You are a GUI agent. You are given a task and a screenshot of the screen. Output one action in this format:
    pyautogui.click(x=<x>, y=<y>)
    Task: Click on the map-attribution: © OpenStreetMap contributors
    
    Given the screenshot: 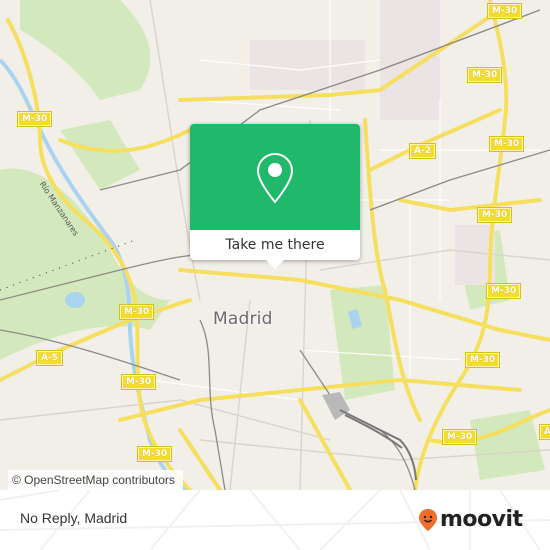 What is the action you would take?
    pyautogui.click(x=95, y=480)
    